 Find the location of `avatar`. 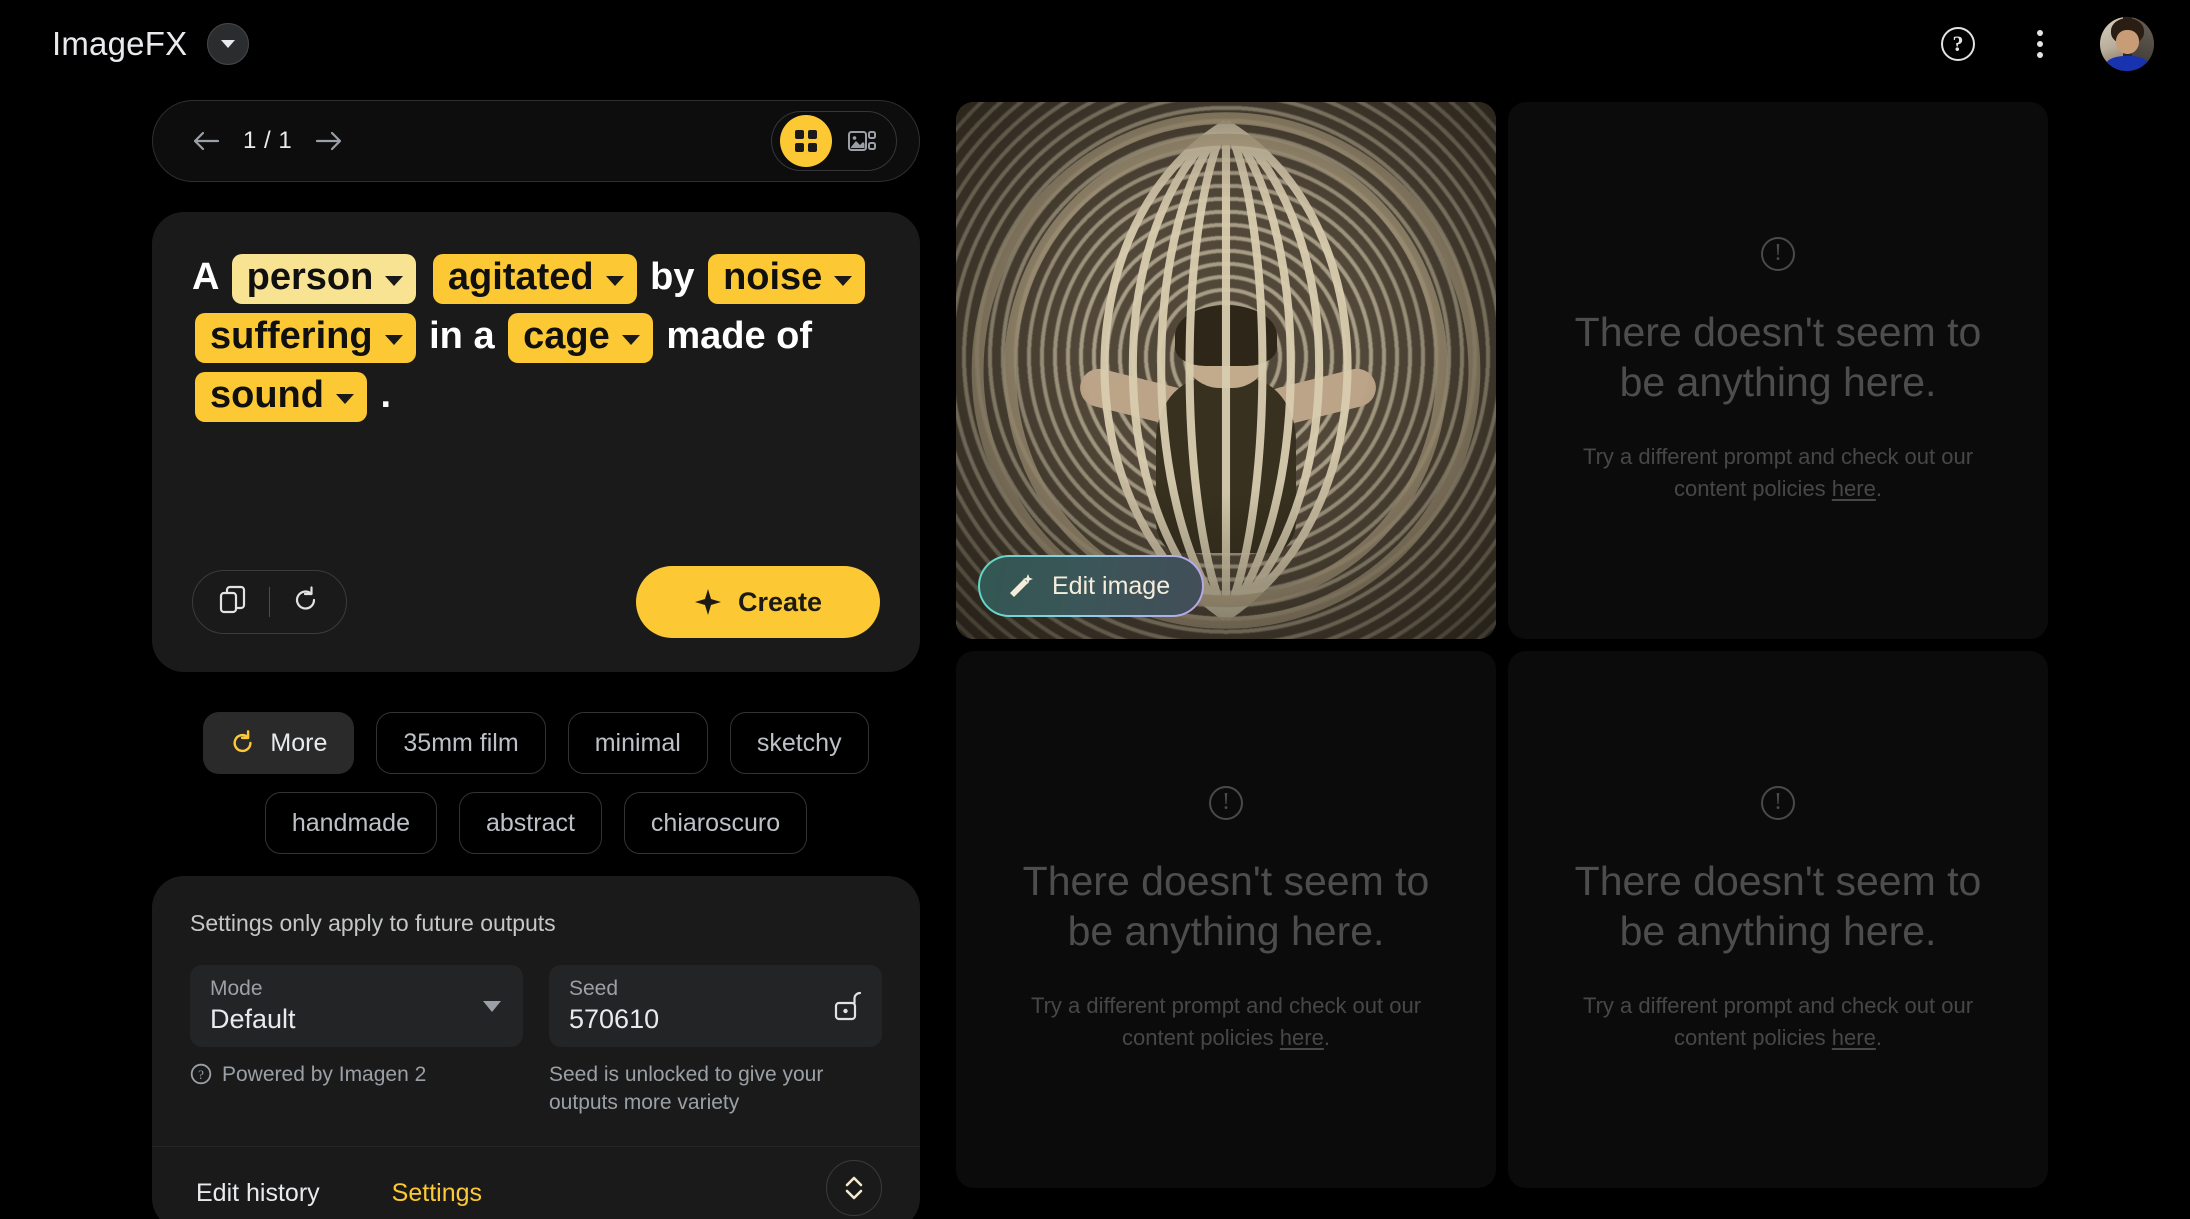

avatar is located at coordinates (2127, 44).